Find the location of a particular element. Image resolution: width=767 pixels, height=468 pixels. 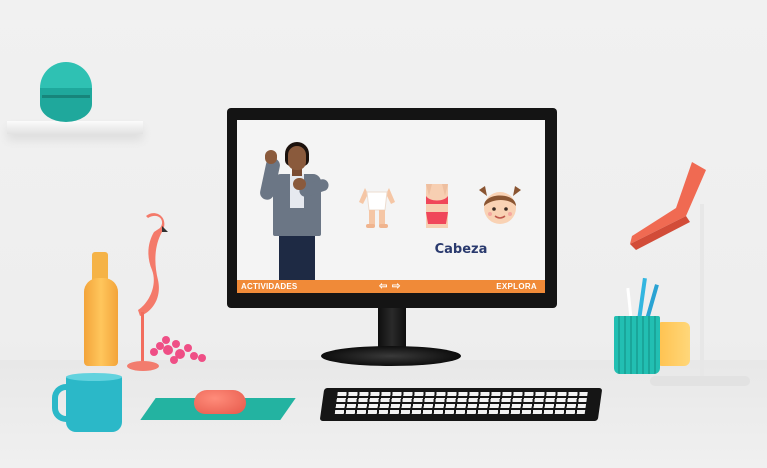

desk-lamp-shade is located at coordinates (668, 206).